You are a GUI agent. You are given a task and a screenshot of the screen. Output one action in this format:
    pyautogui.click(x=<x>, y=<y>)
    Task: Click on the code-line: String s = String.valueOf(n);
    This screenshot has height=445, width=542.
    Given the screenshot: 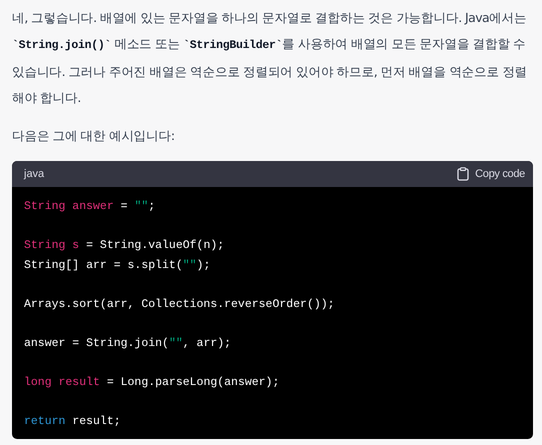 What is the action you would take?
    pyautogui.click(x=124, y=246)
    